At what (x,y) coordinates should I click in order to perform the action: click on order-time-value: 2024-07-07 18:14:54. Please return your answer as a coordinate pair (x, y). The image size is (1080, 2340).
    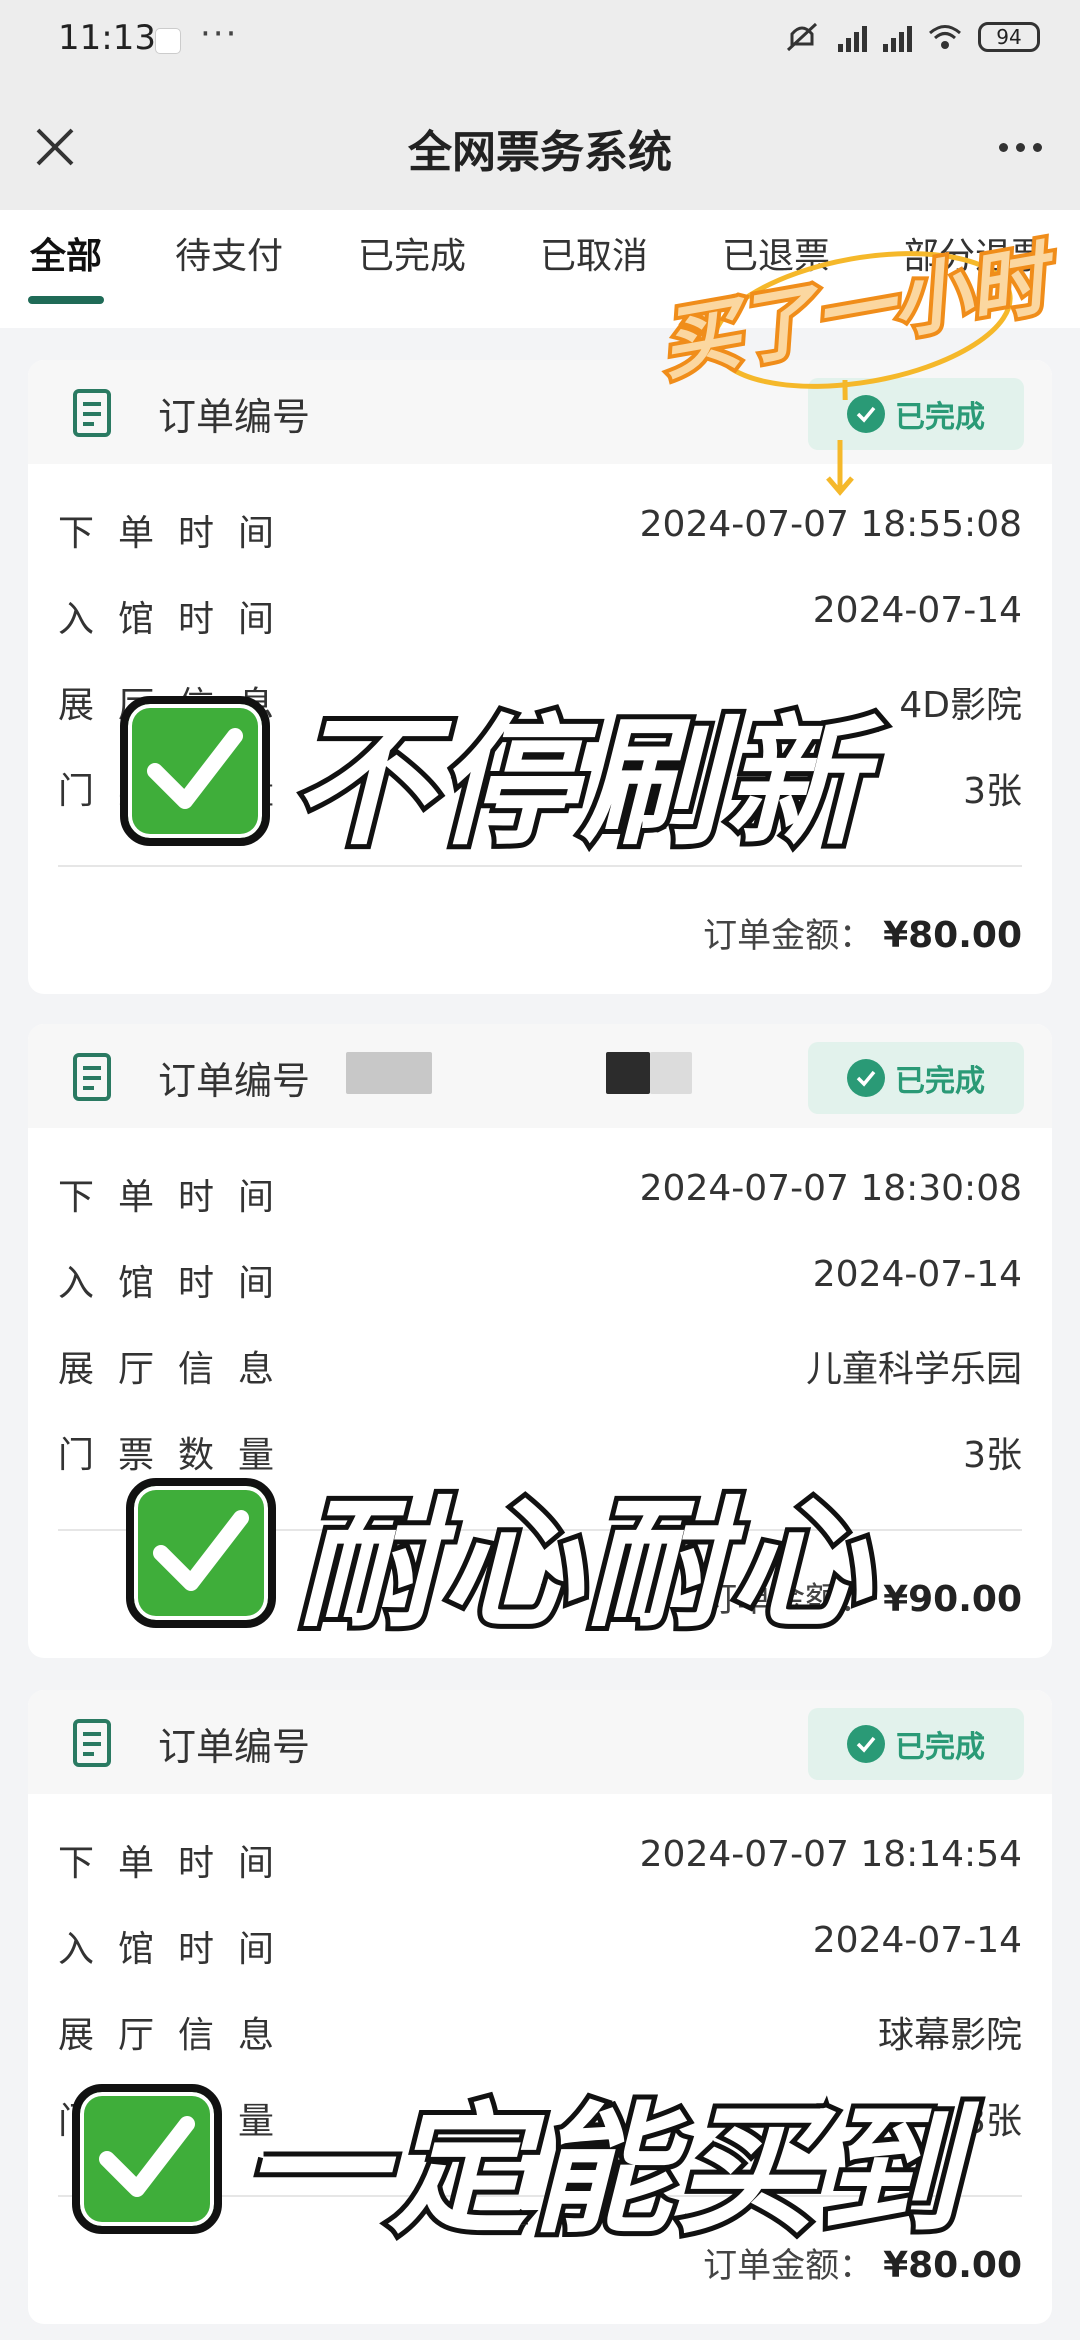
    Looking at the image, I should click on (830, 1854).